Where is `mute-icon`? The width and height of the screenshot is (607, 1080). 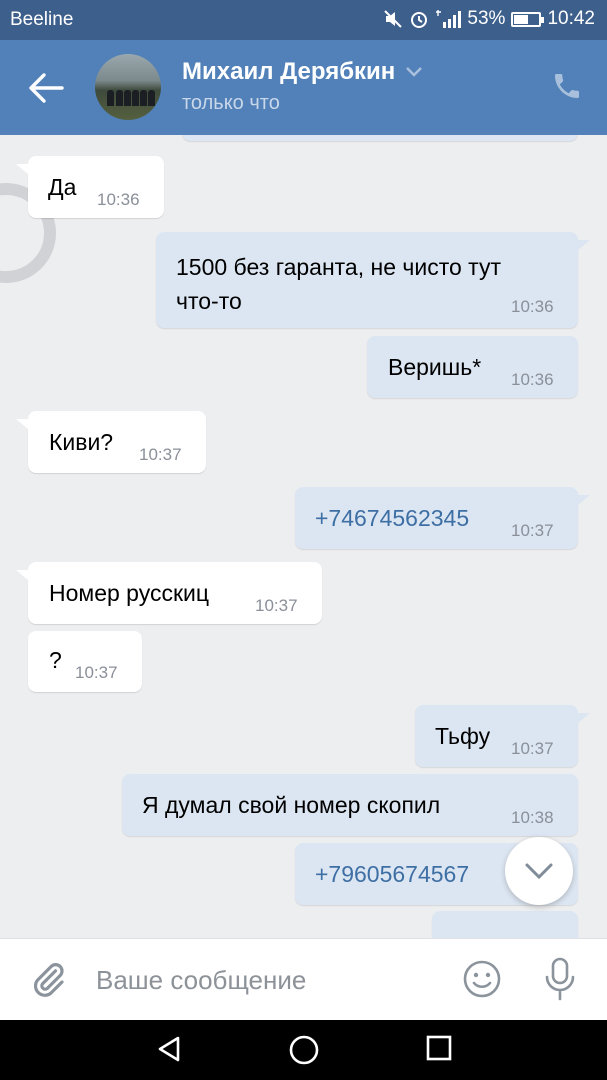
mute-icon is located at coordinates (393, 19).